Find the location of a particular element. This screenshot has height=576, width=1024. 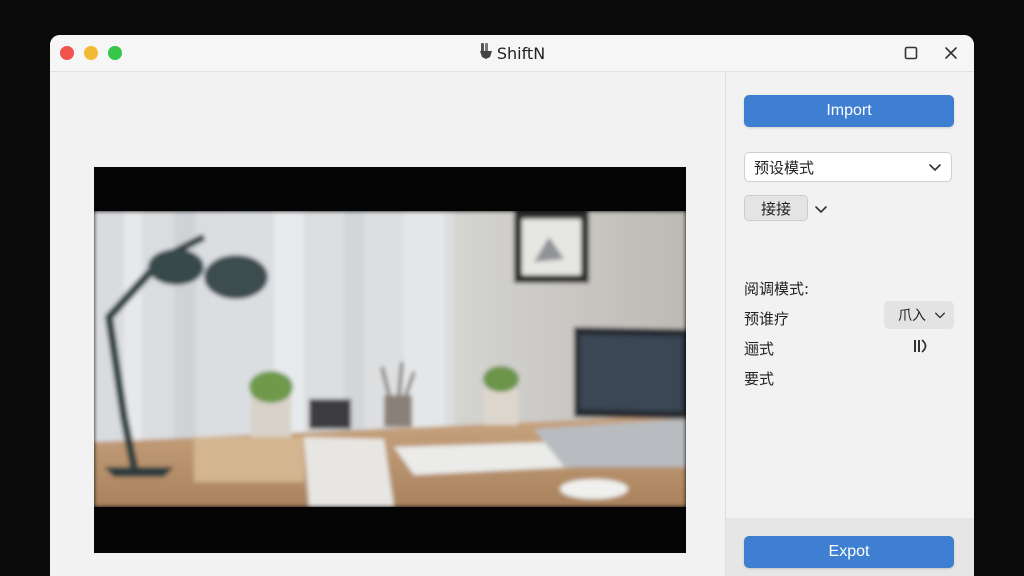

title-bar: ShiftN is located at coordinates (512, 53).